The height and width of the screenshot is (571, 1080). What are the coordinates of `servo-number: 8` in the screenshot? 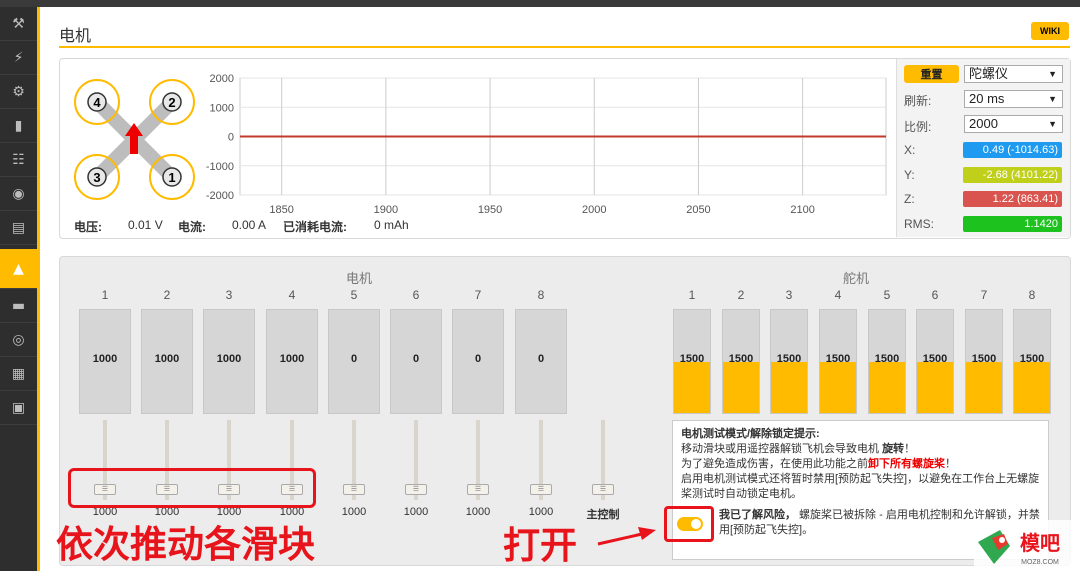 It's located at (1032, 295).